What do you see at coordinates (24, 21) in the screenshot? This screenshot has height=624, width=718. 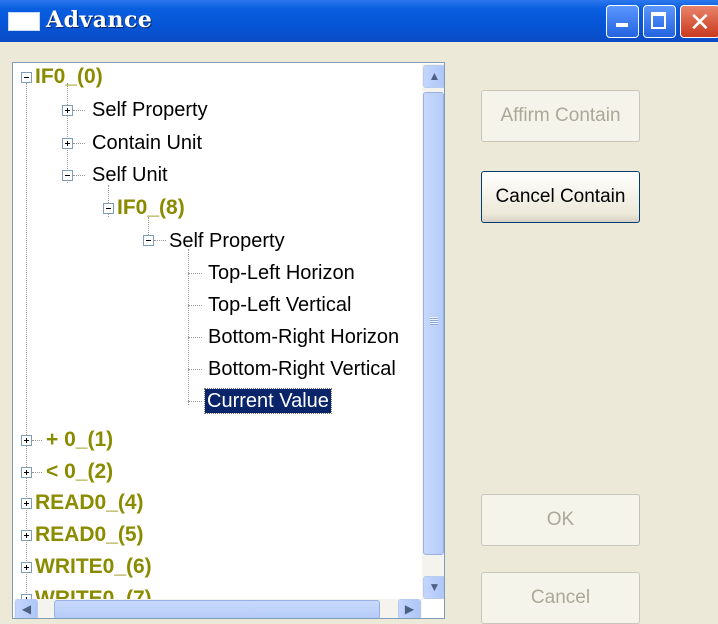 I see `app-icon` at bounding box center [24, 21].